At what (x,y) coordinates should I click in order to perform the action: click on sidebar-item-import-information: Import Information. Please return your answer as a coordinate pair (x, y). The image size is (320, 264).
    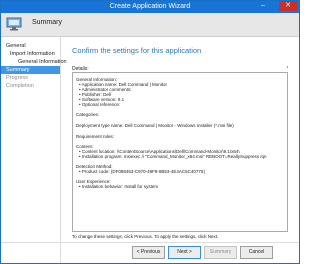
    Looking at the image, I should click on (32, 54).